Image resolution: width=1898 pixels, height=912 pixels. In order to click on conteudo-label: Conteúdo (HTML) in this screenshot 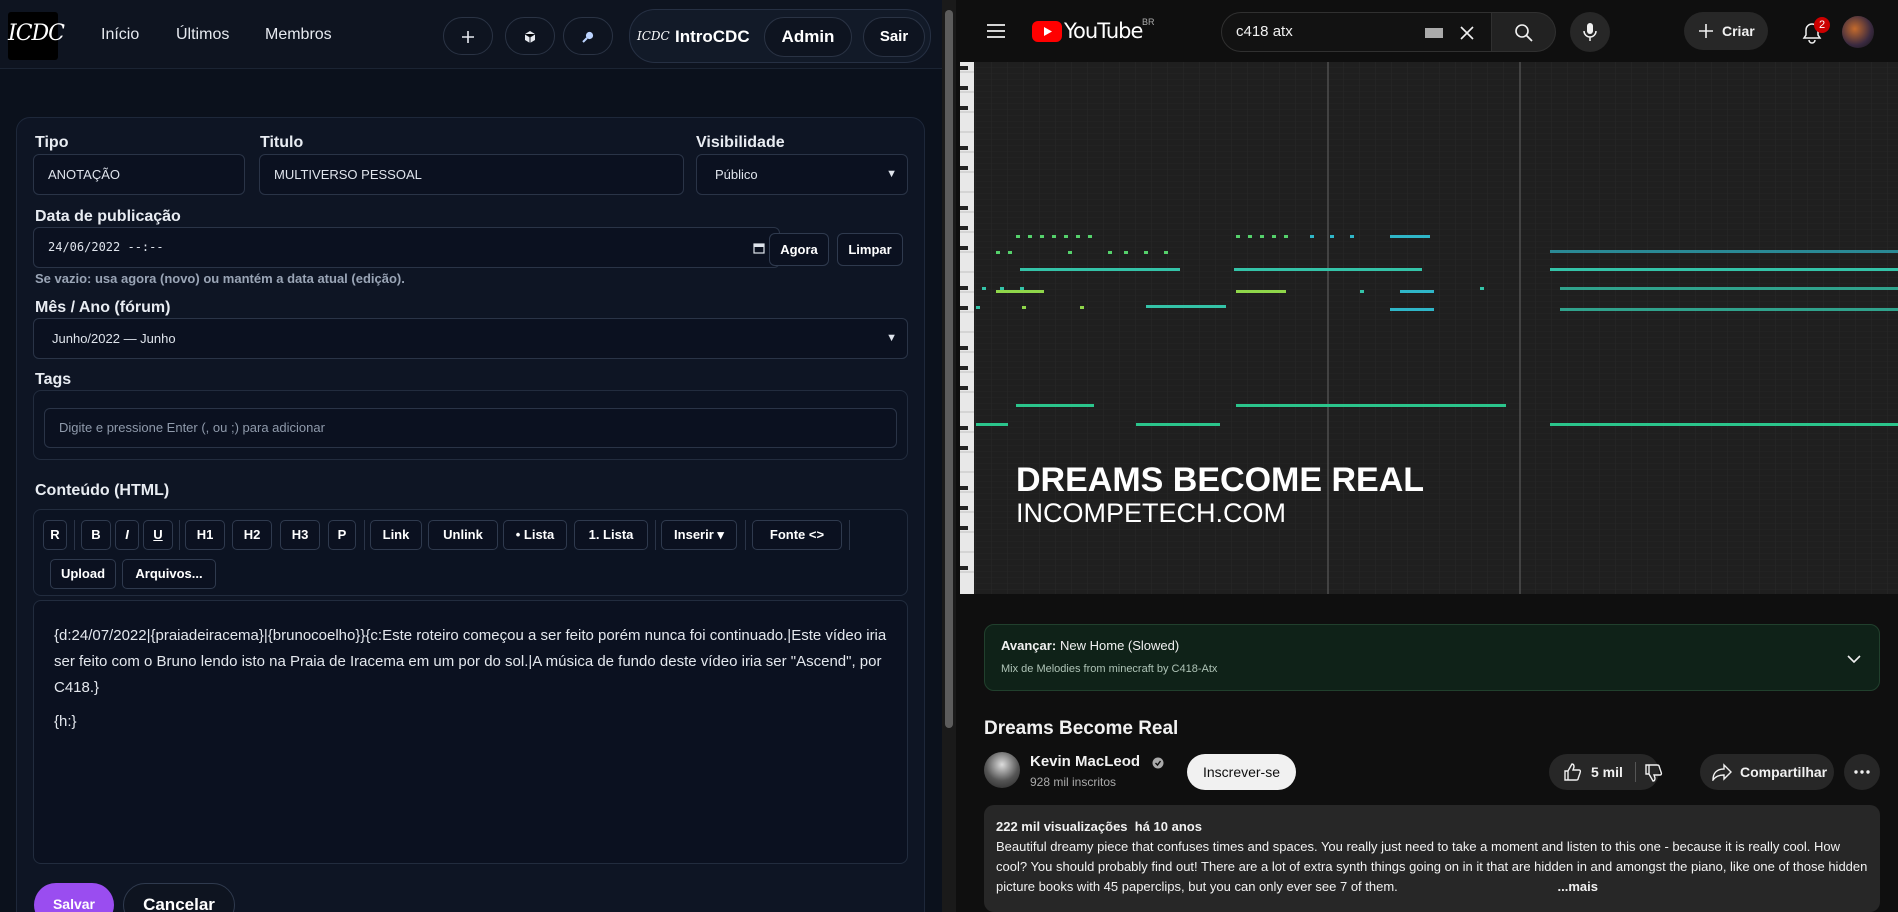, I will do `click(102, 490)`.